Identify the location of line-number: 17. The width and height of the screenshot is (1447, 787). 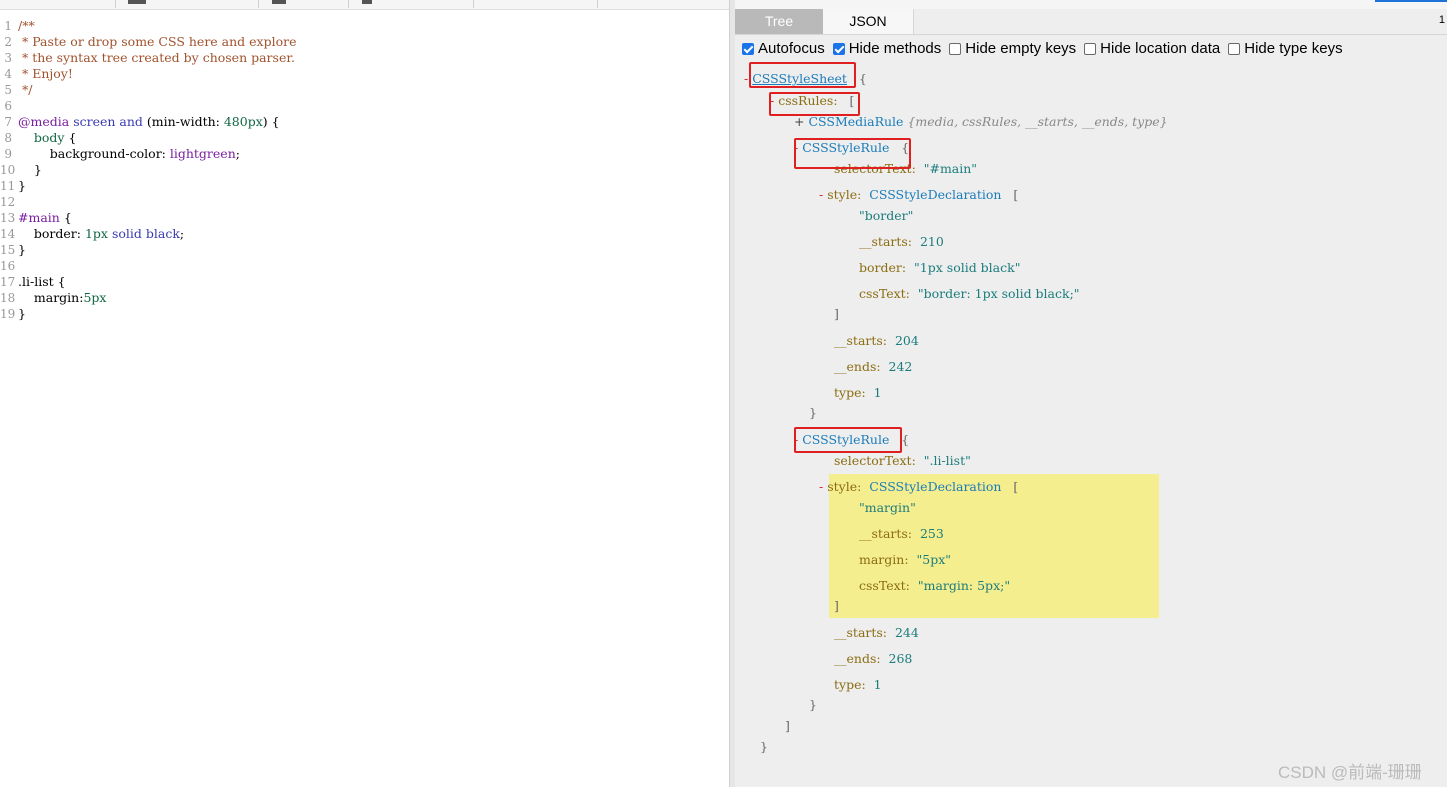
(8, 282).